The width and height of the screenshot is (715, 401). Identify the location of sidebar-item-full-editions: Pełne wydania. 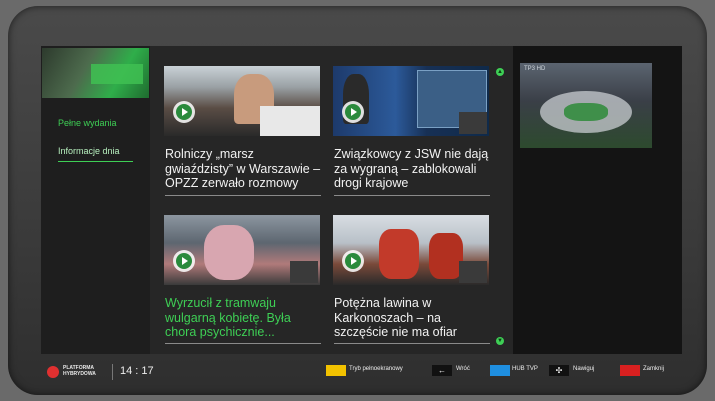
(87, 123).